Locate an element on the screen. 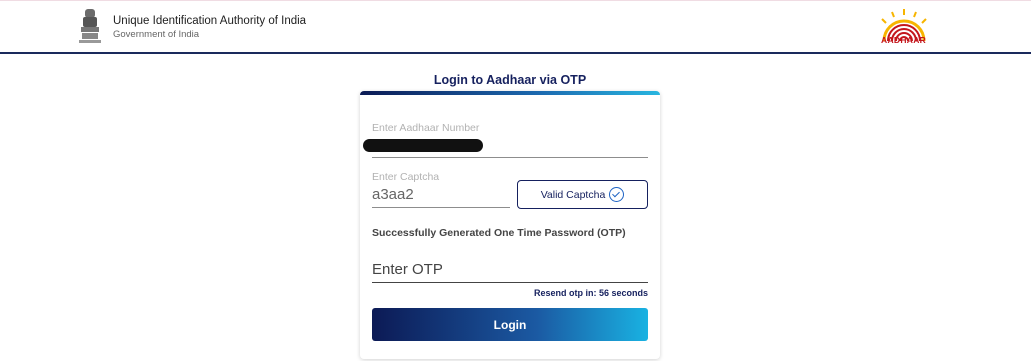 The height and width of the screenshot is (361, 1031). captcha-underline is located at coordinates (441, 207).